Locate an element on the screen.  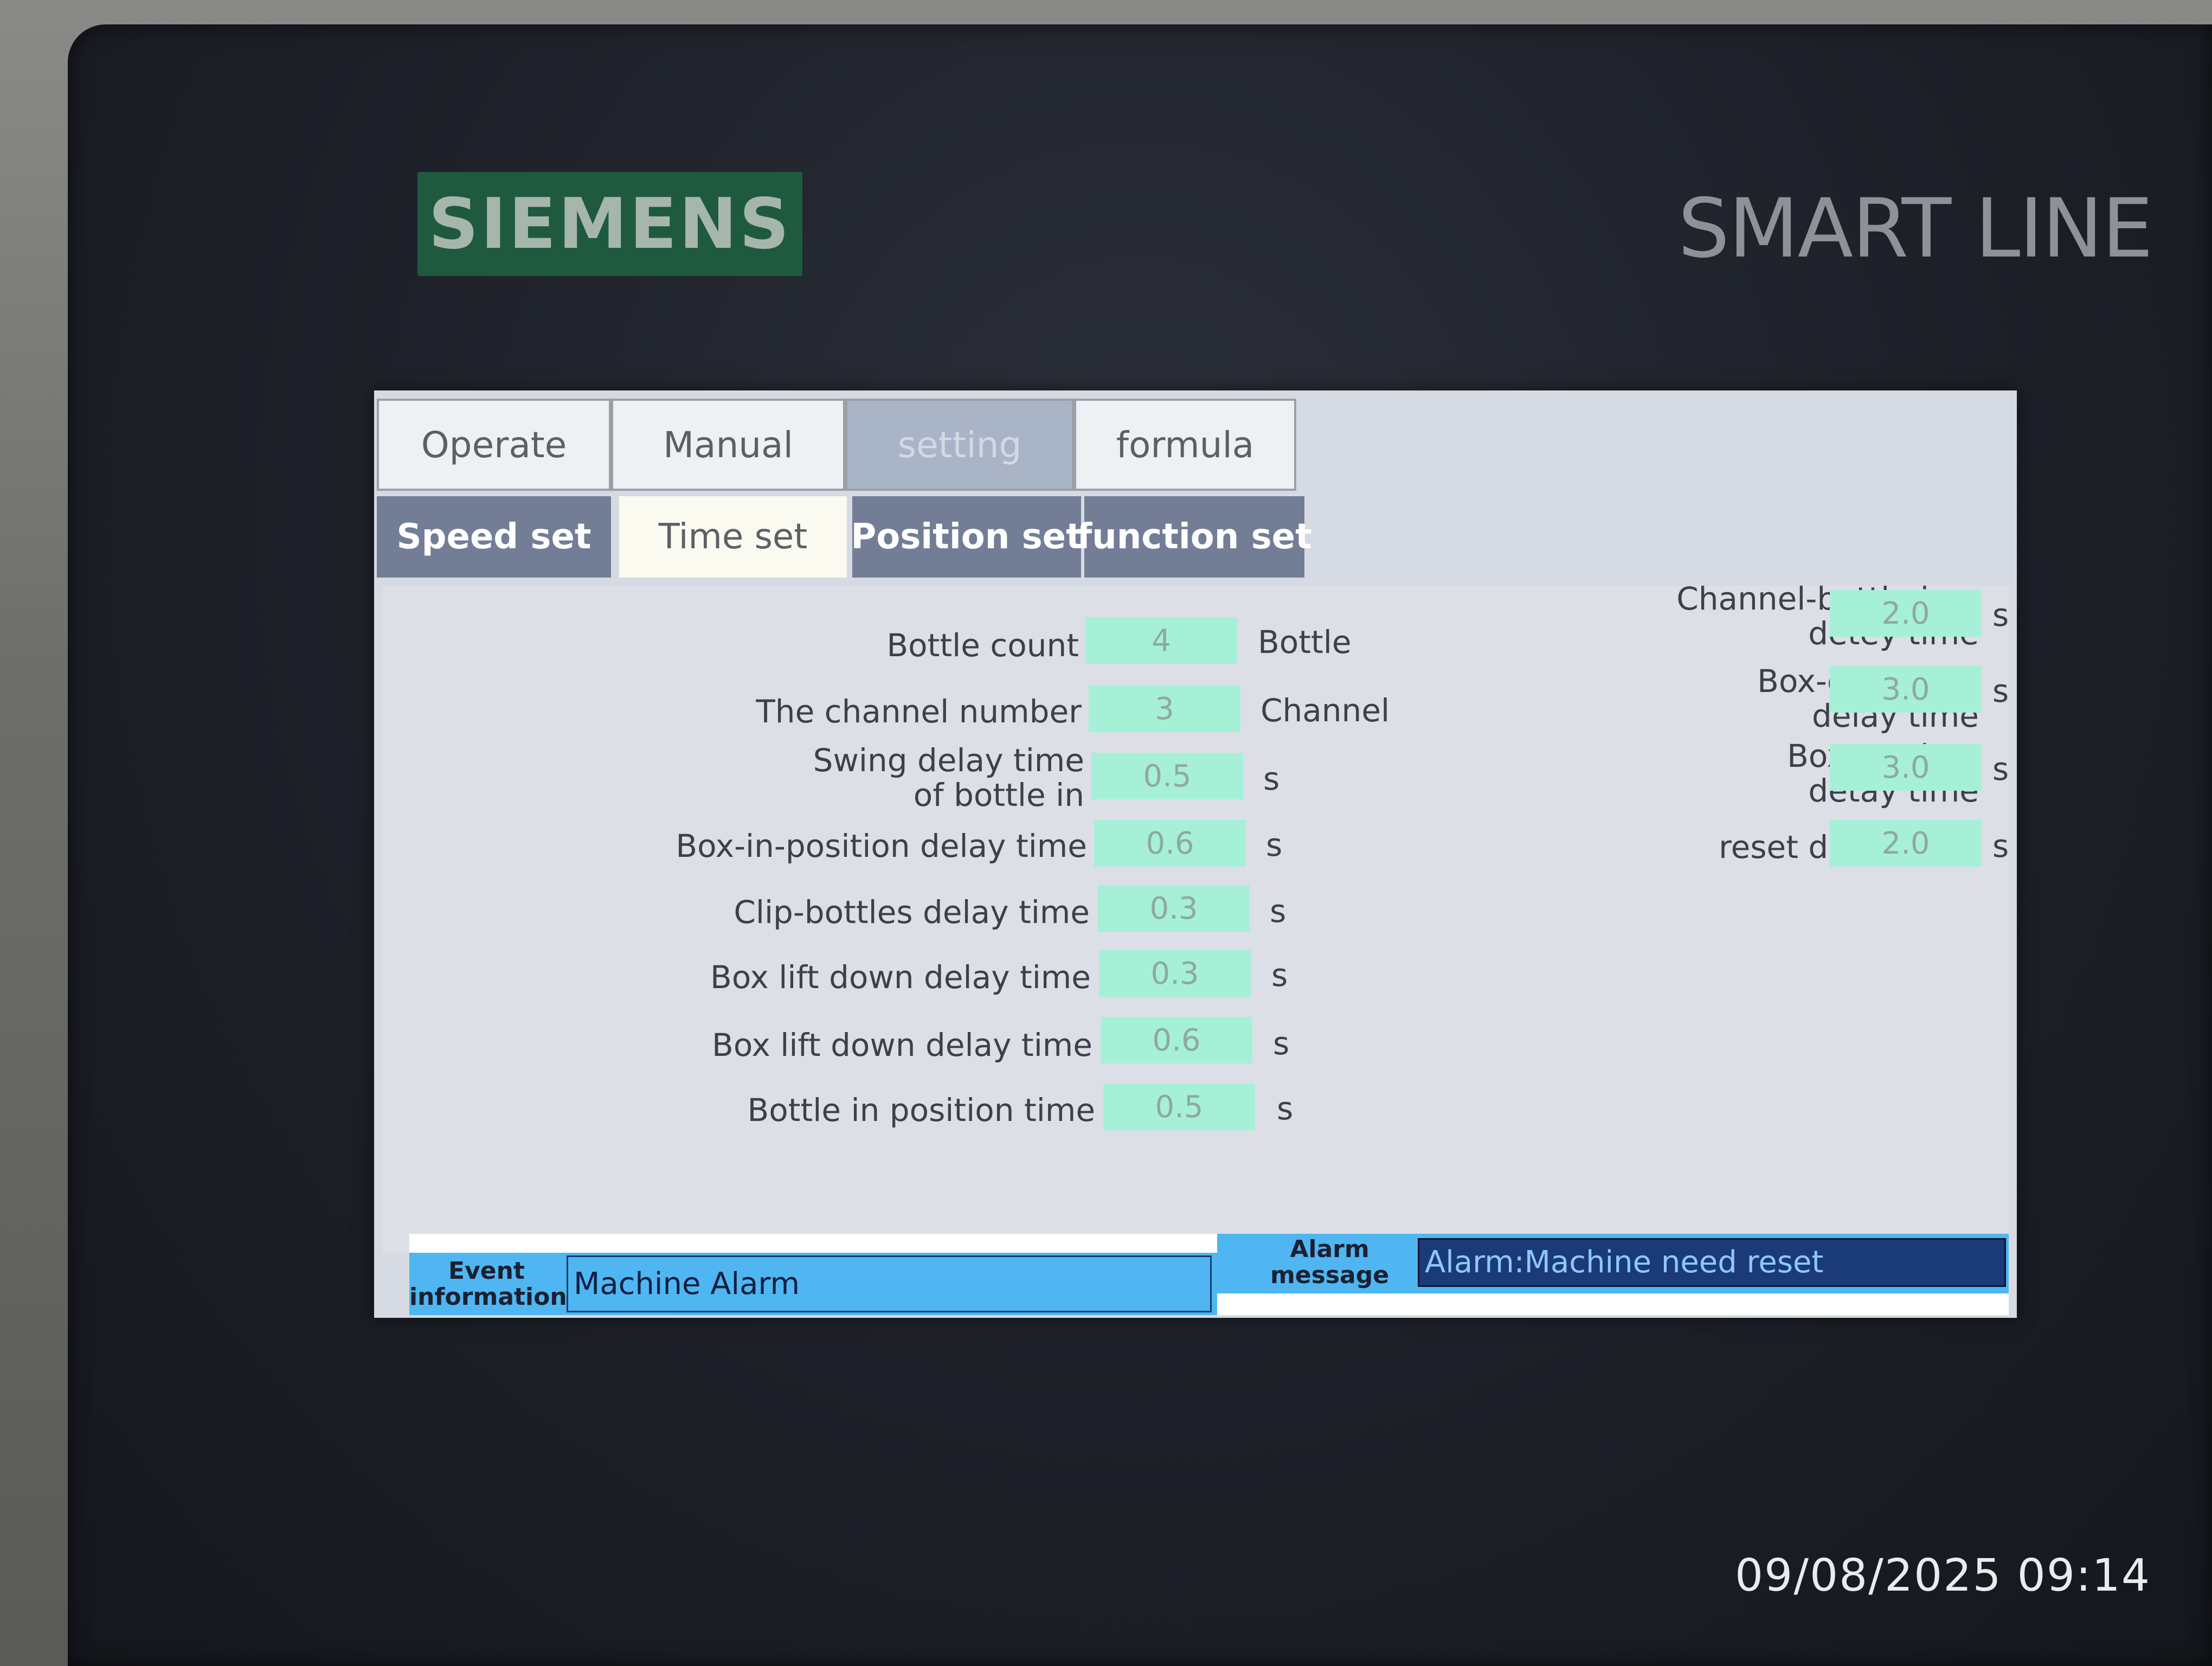
channel-number-field: 3 is located at coordinates (1164, 709).